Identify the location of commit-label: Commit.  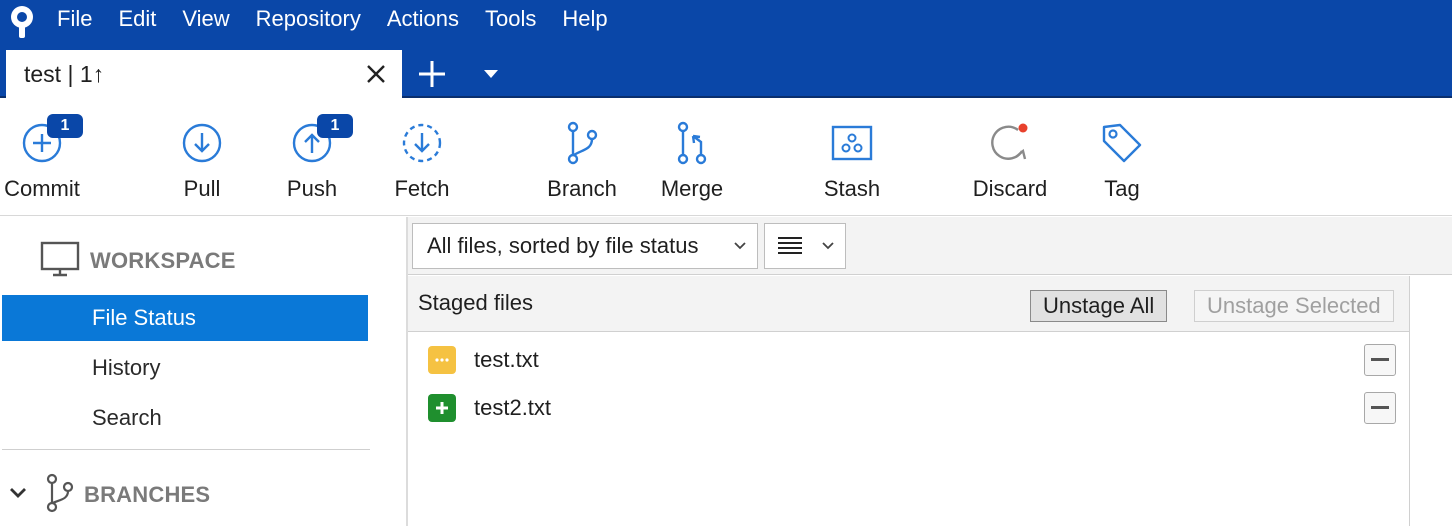
(42, 188).